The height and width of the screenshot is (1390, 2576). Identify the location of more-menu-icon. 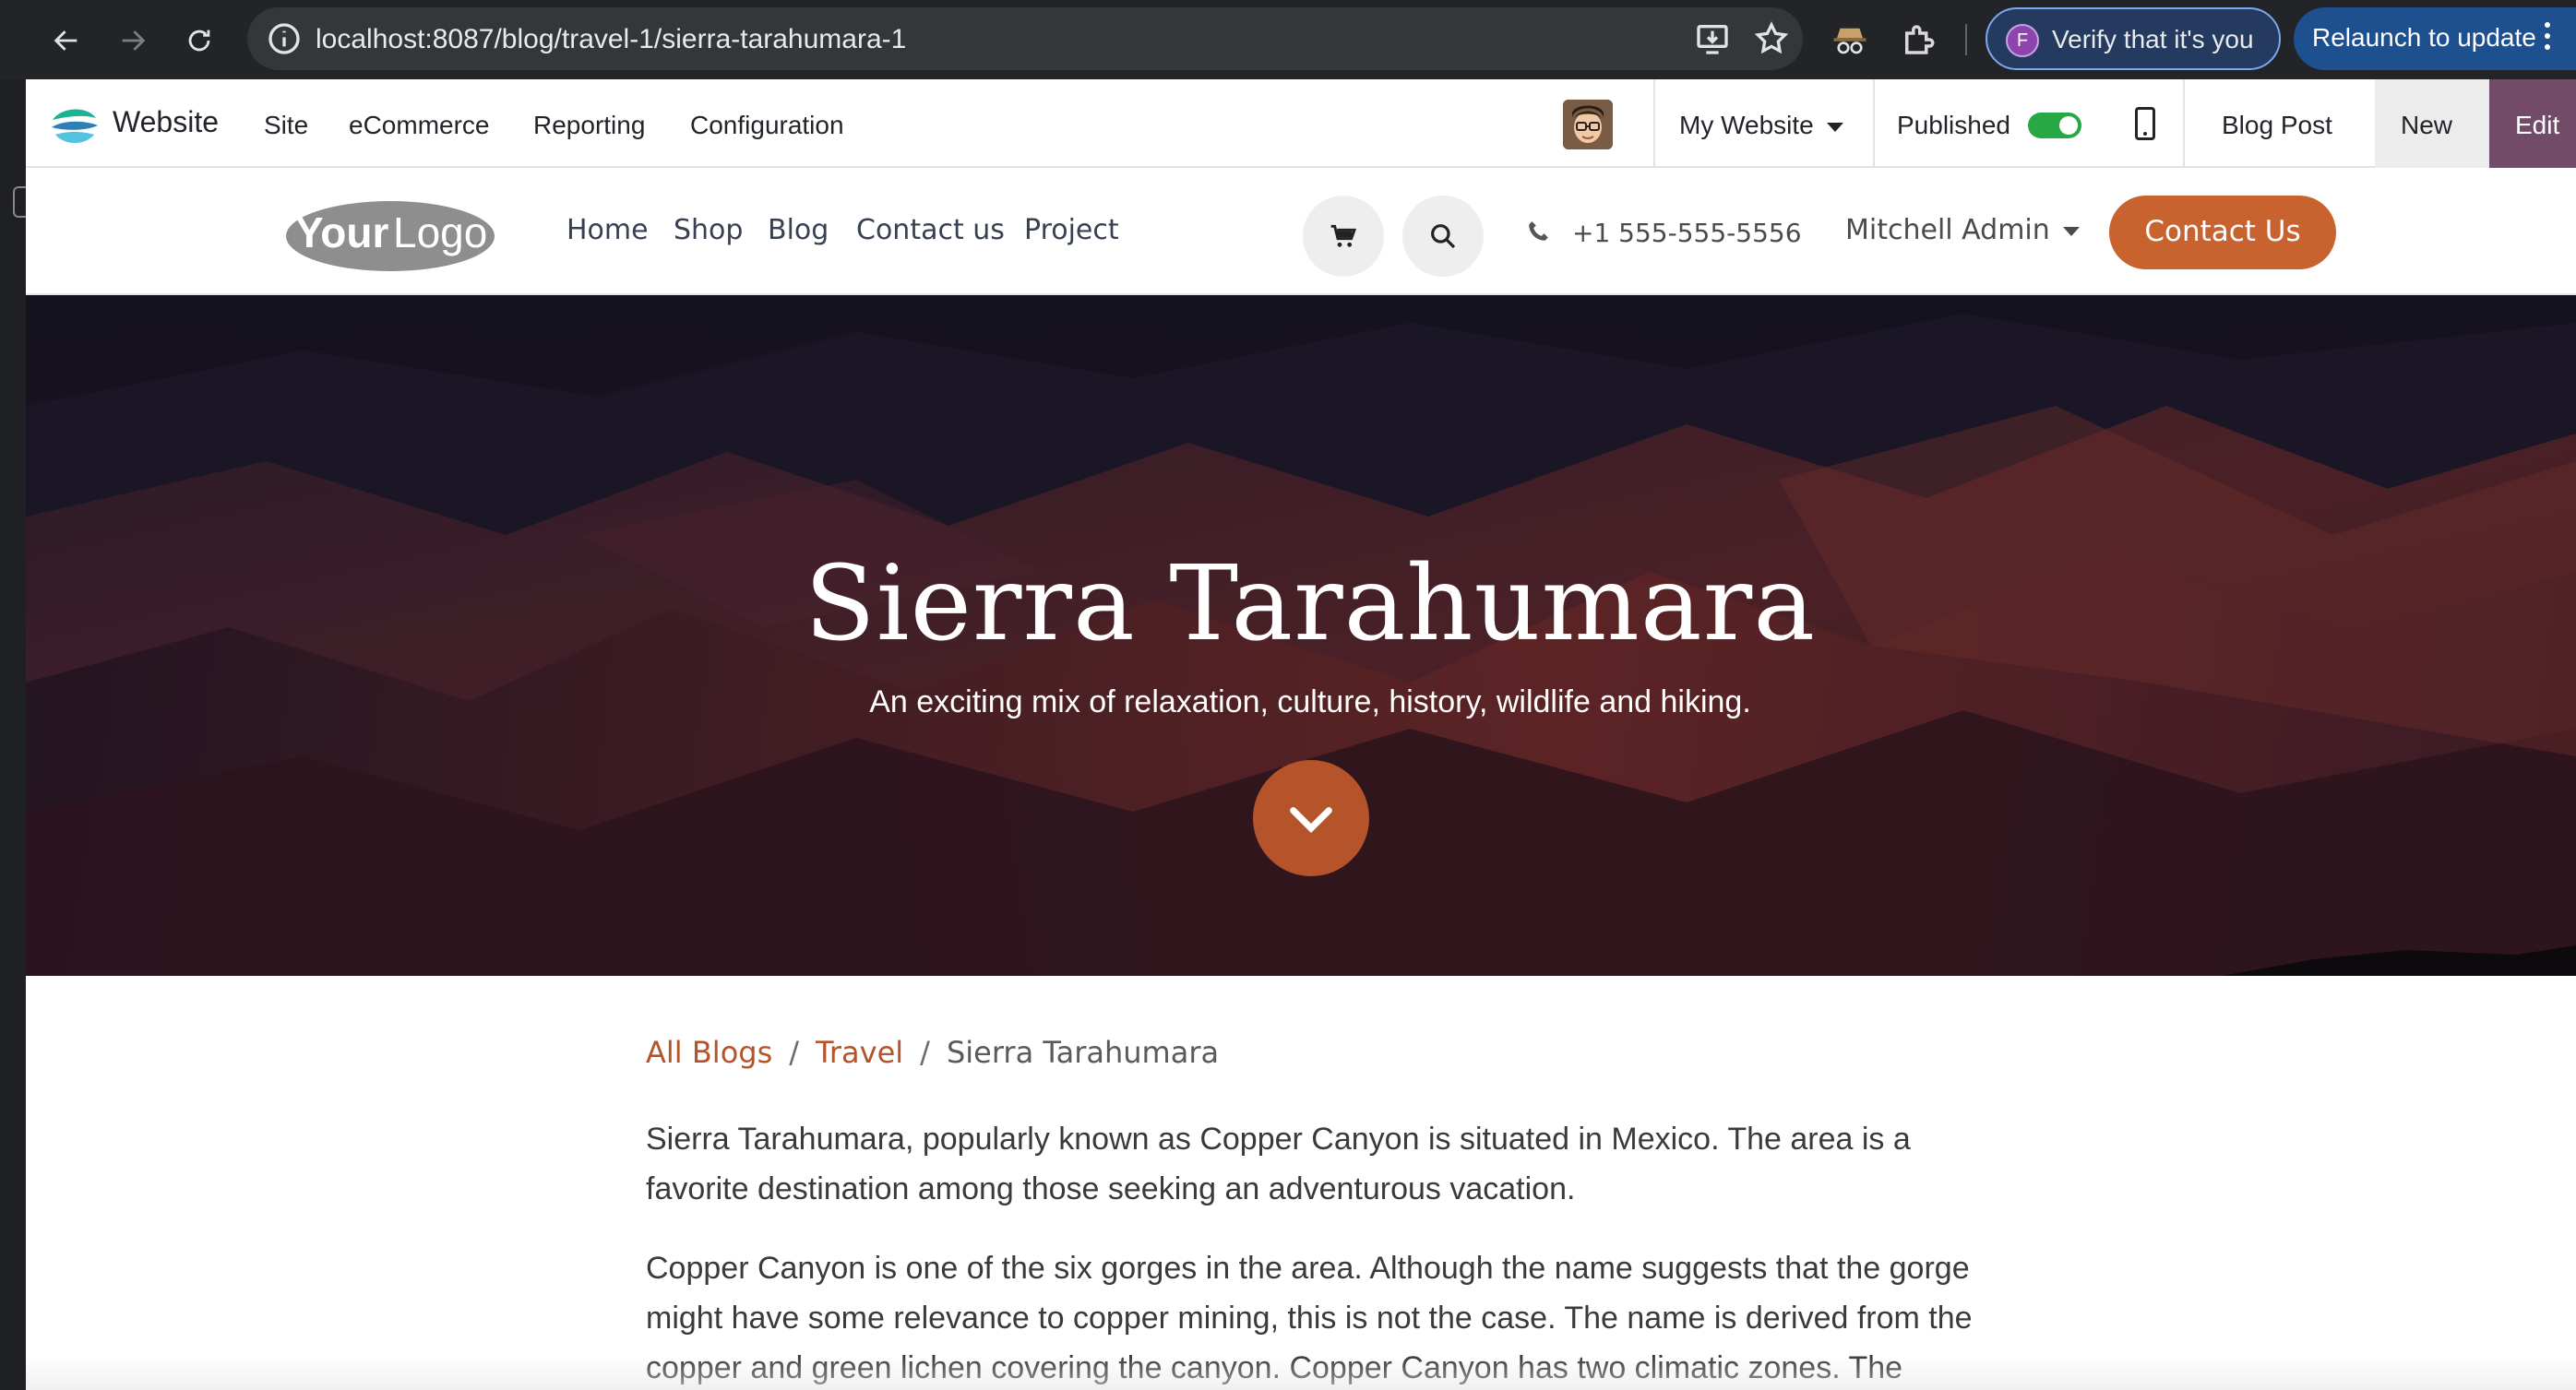
(2547, 38).